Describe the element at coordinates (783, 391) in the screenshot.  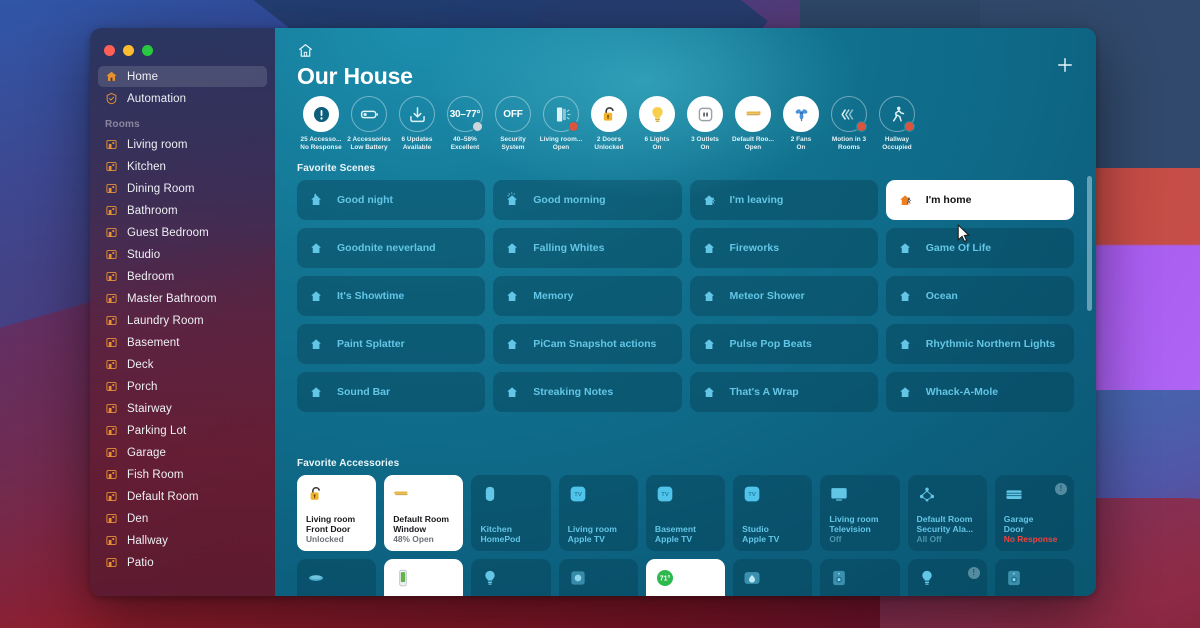
I see `scene-card: That's A Wrap` at that location.